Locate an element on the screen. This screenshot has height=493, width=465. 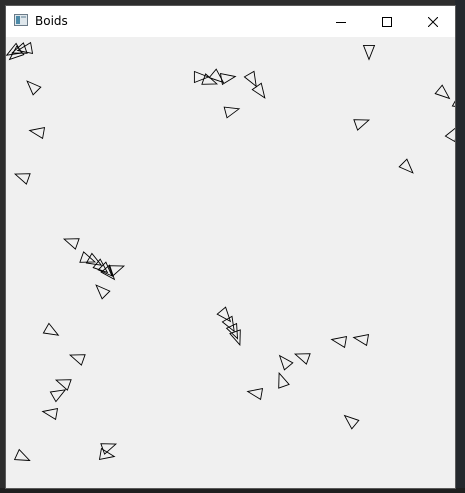
maximize-button is located at coordinates (387, 21).